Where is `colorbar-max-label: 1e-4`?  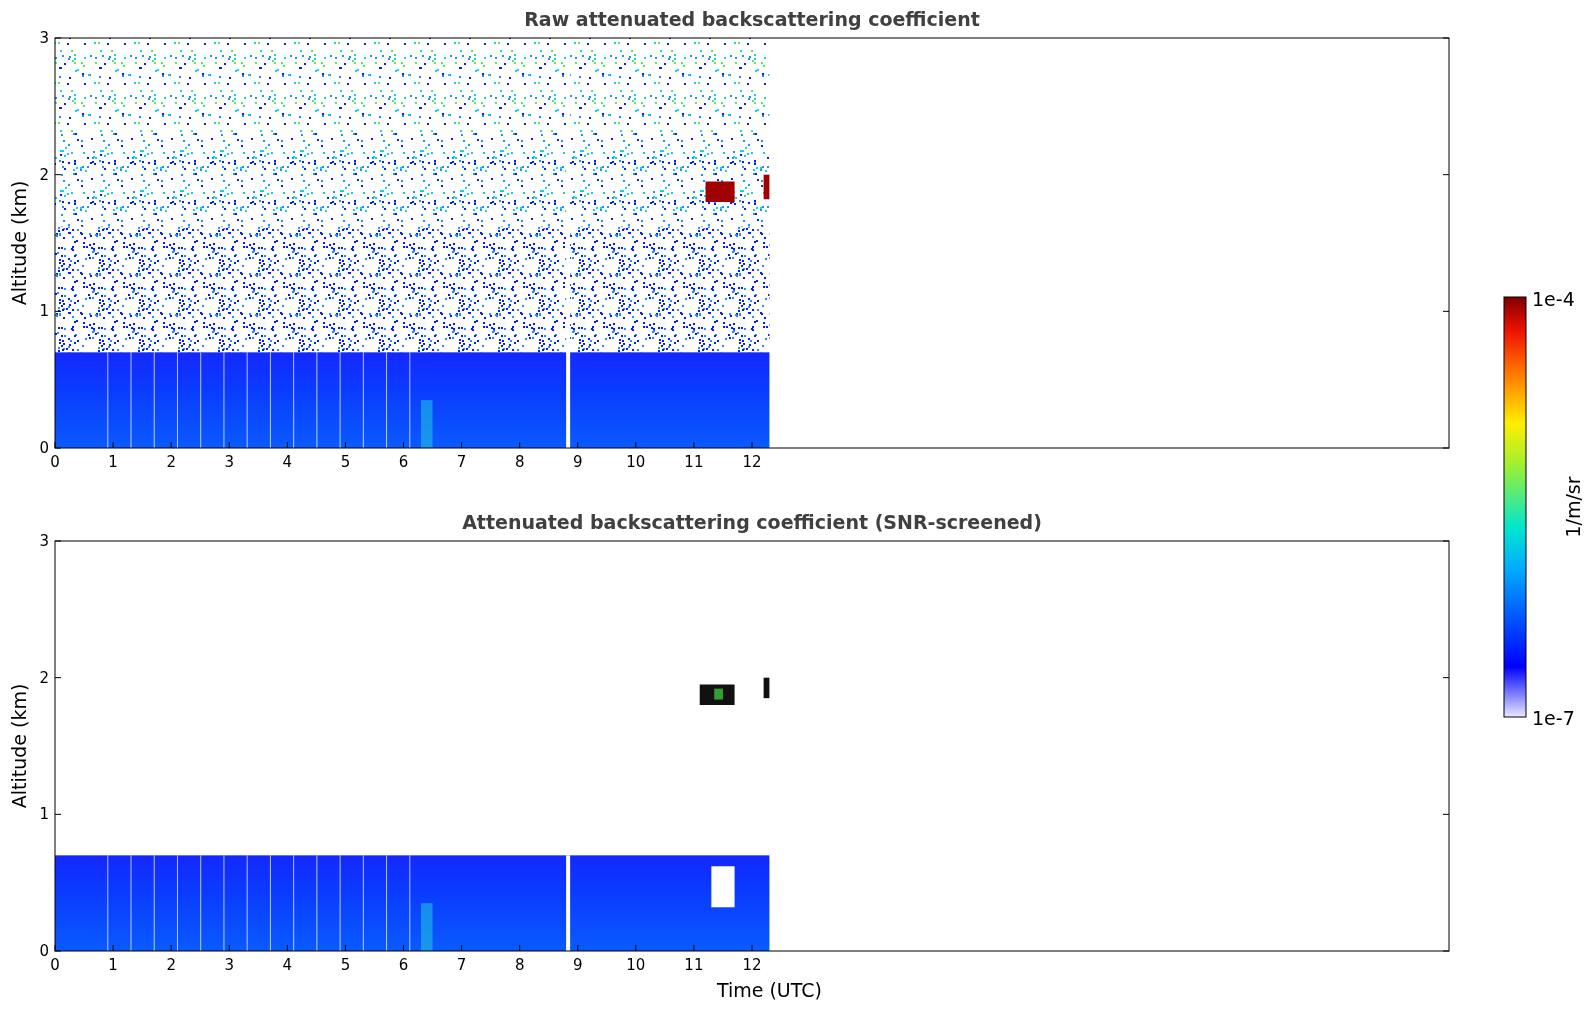 colorbar-max-label: 1e-4 is located at coordinates (1553, 299).